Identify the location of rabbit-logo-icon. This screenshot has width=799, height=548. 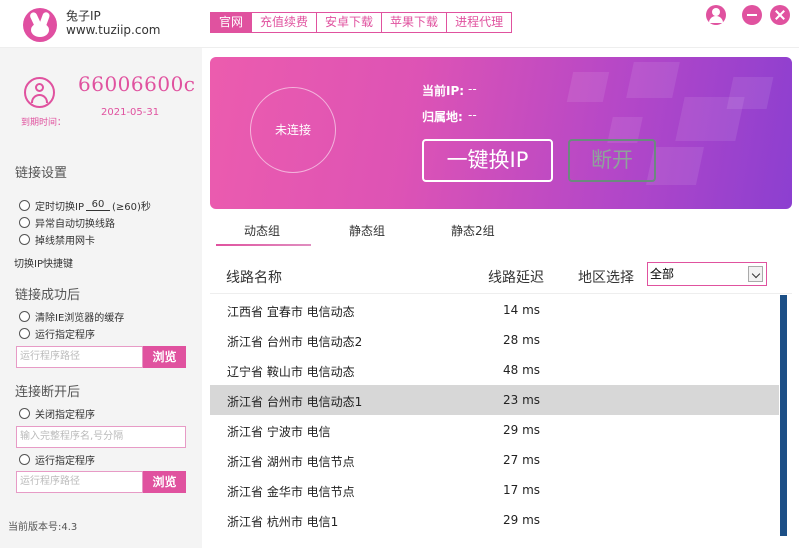
(40, 25).